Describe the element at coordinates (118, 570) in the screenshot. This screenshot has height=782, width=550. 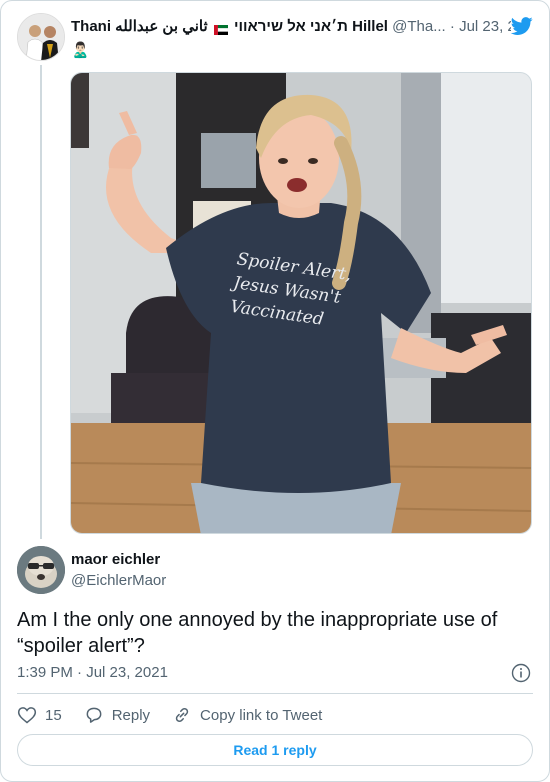
I see `author-header: maor eichler @EichlerMaor` at that location.